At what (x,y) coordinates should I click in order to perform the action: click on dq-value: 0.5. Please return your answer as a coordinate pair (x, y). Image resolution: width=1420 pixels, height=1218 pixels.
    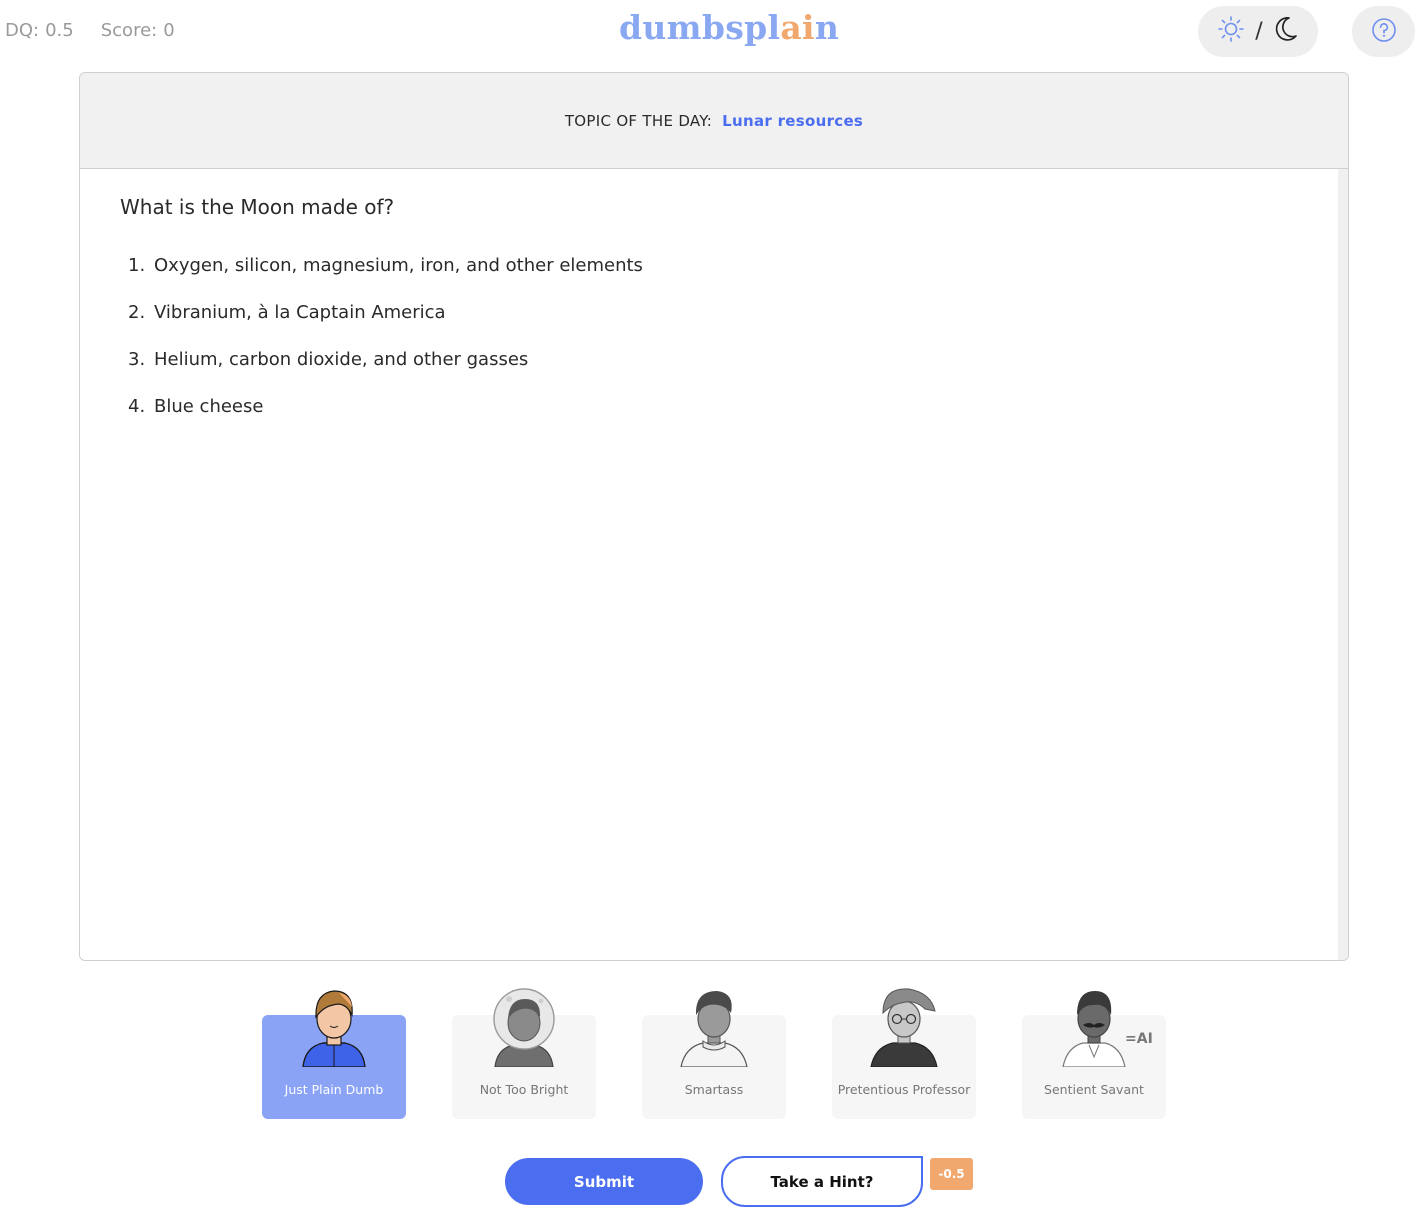
    Looking at the image, I should click on (59, 30).